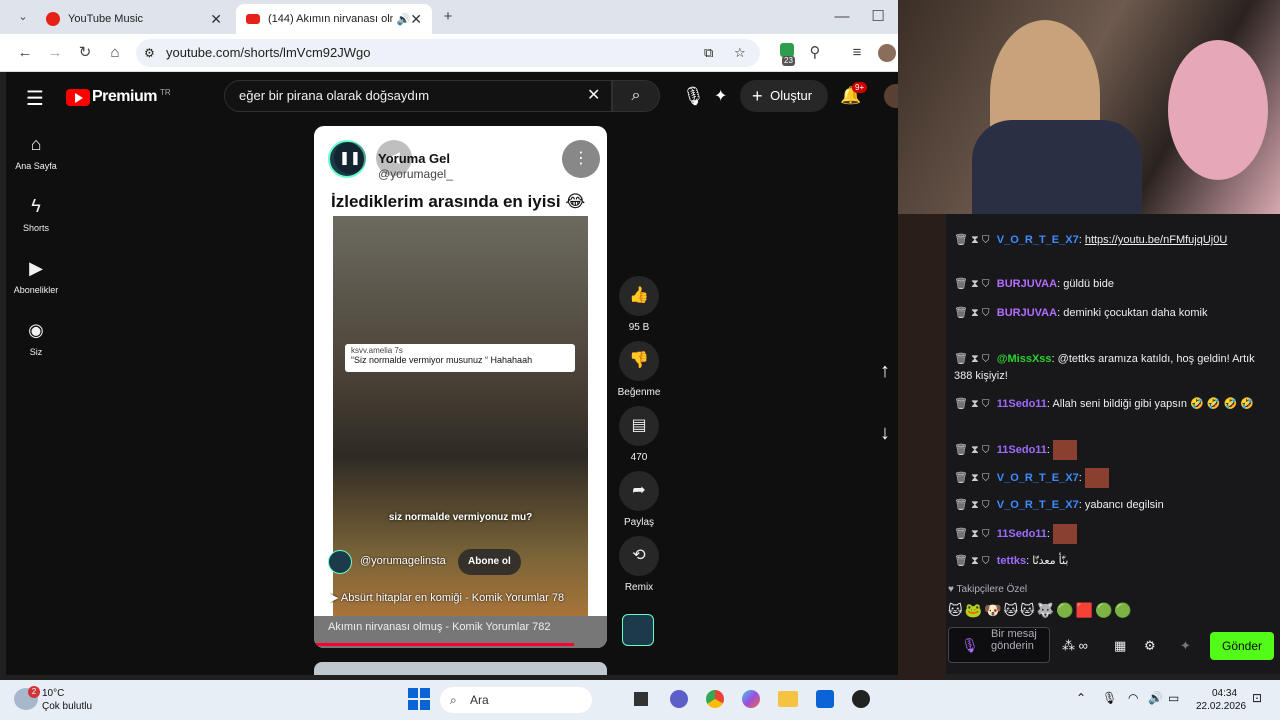  Describe the element at coordinates (516, 700) in the screenshot. I see `taskbar-search: ⌕ Ara` at that location.